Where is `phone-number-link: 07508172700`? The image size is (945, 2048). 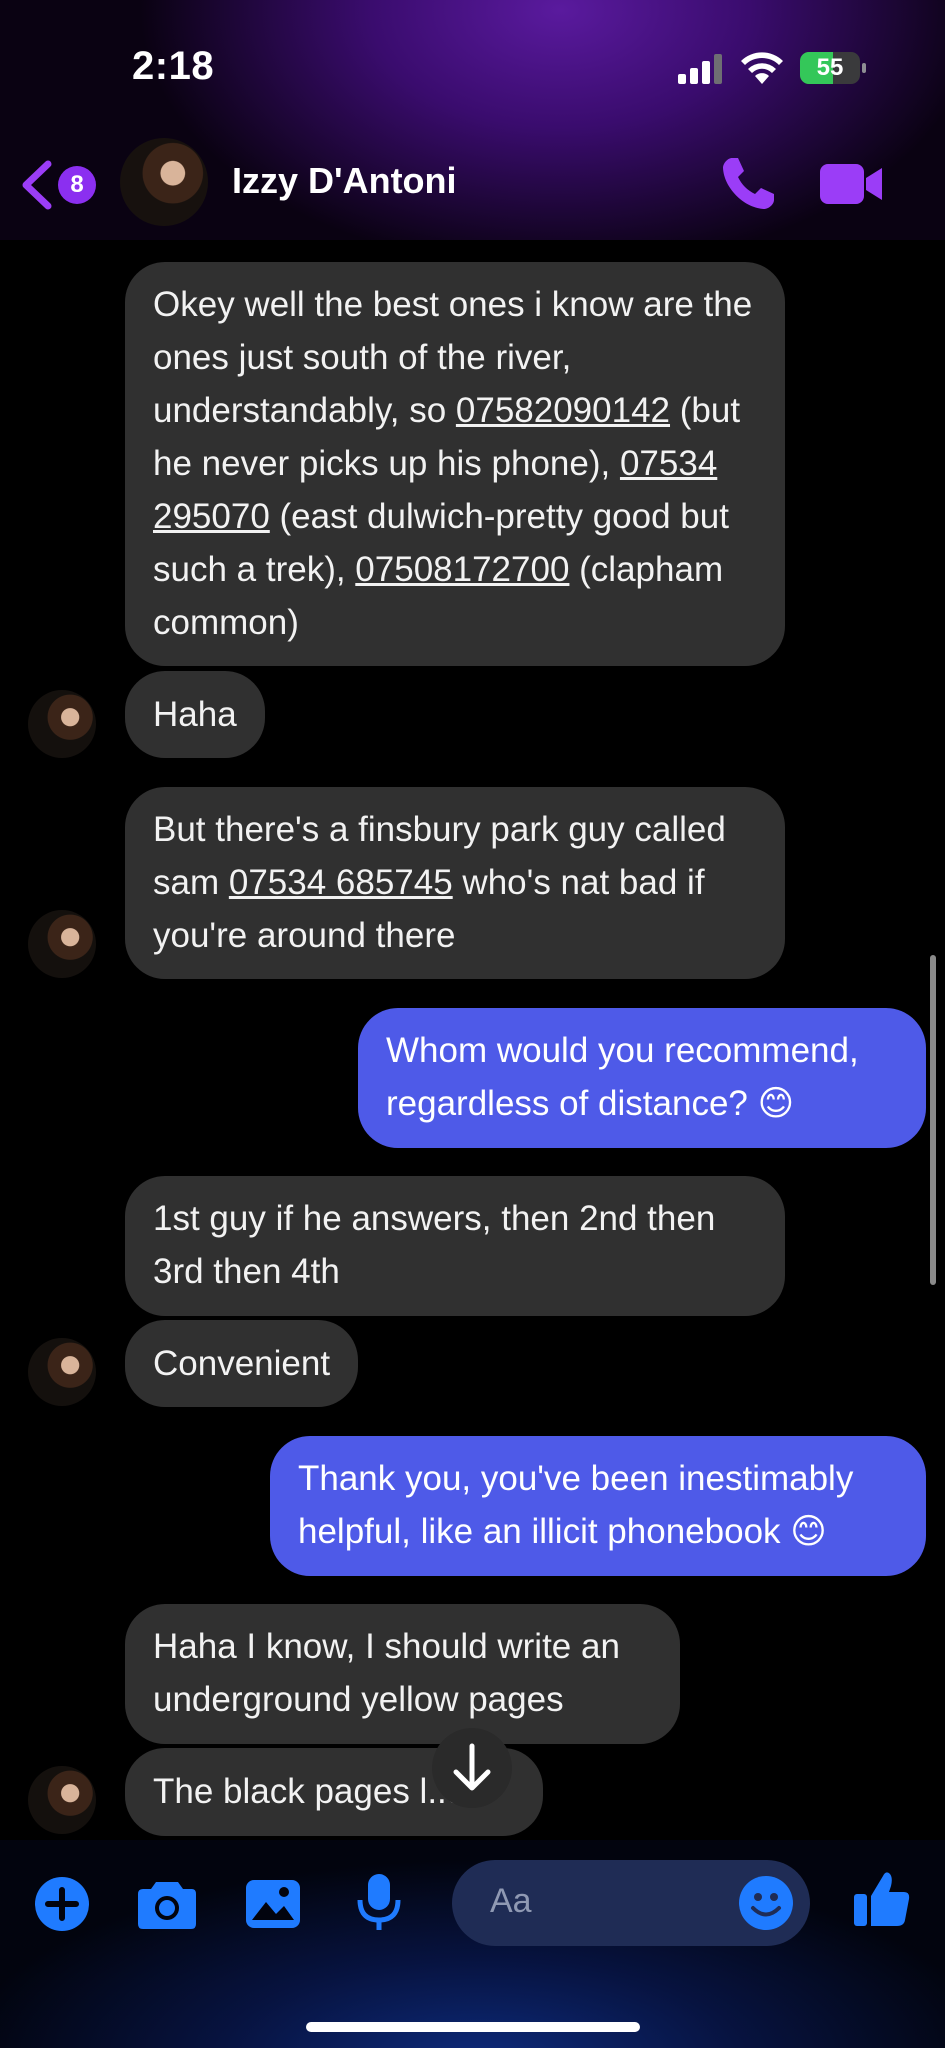
phone-number-link: 07508172700 is located at coordinates (462, 569).